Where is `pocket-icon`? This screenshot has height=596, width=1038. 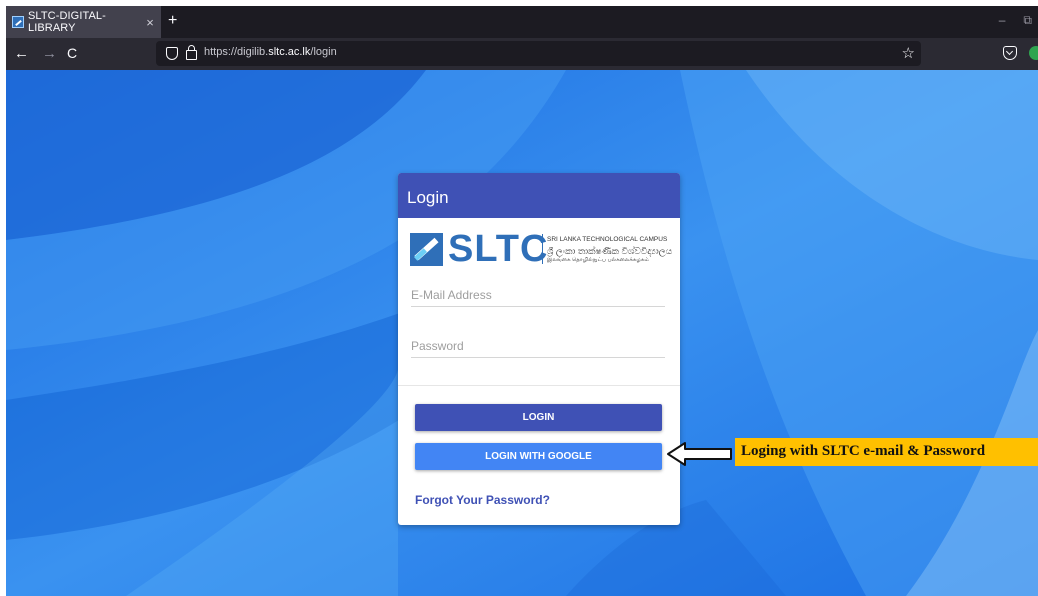 pocket-icon is located at coordinates (1010, 53).